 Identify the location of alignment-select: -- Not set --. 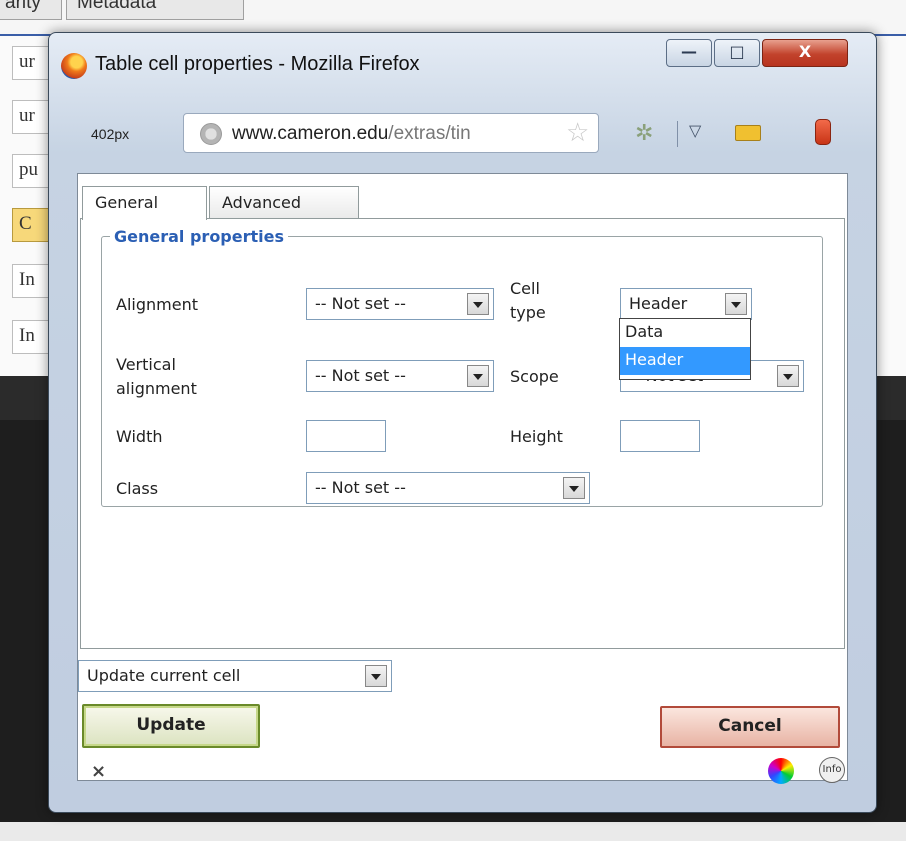
(400, 304).